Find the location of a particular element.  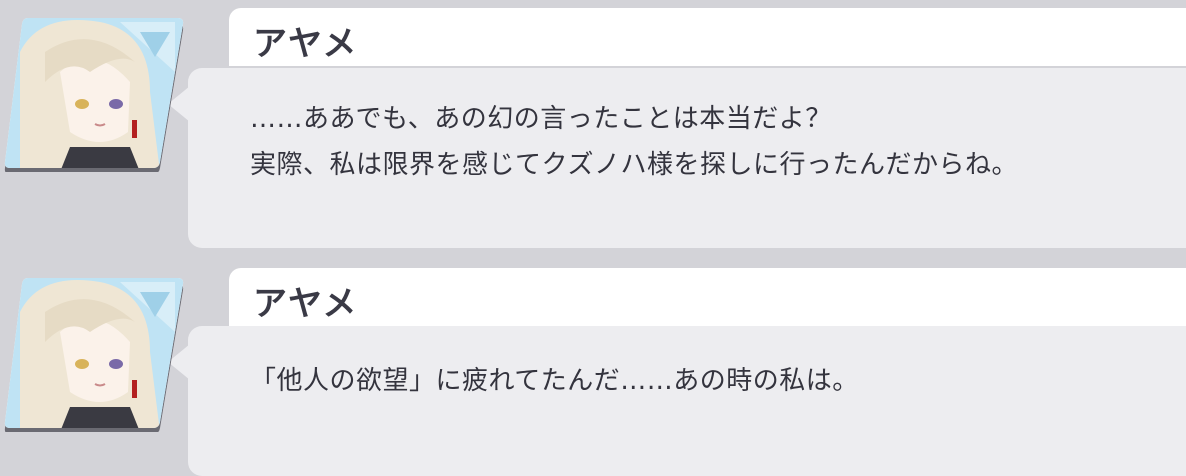

dialogue-line-1: 「他人の欲望」に疲れてたんだ……あの時の私は。 is located at coordinates (554, 381).